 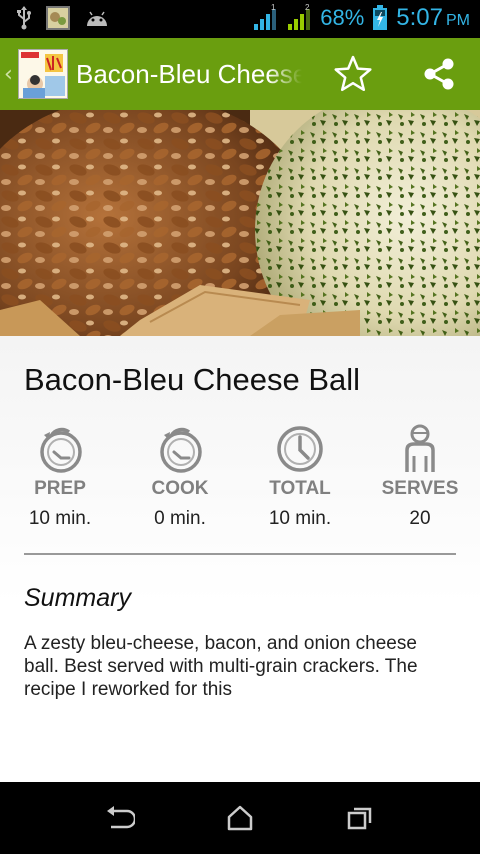 What do you see at coordinates (180, 477) in the screenshot?
I see `stat-cook: COOK 0 min.` at bounding box center [180, 477].